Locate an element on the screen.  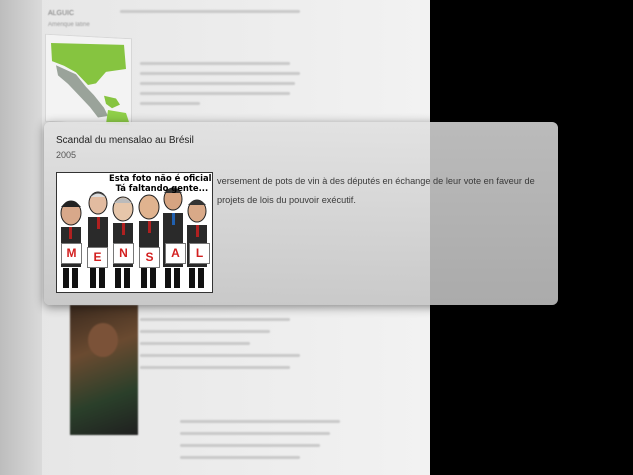
sign-letter: S is located at coordinates (149, 257).